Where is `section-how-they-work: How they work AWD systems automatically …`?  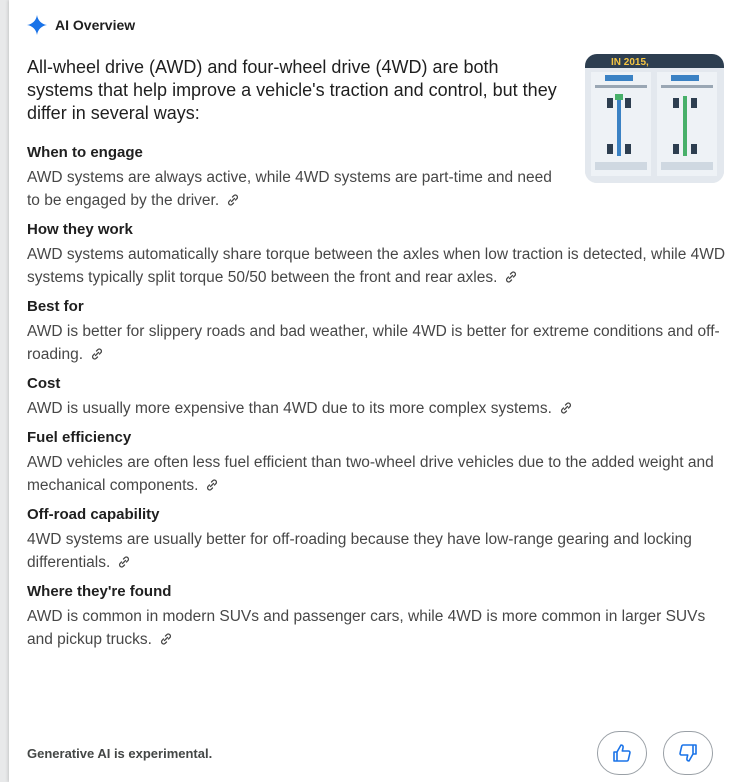 section-how-they-work: How they work AWD systems automatically … is located at coordinates (377, 254).